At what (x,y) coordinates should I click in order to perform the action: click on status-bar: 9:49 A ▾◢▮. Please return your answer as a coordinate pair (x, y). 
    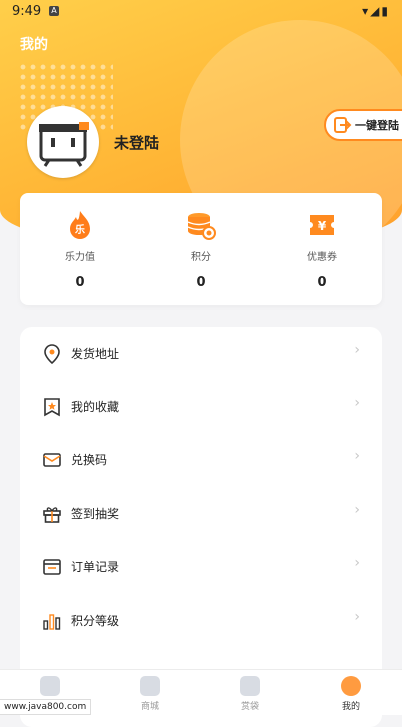
    Looking at the image, I should click on (201, 12).